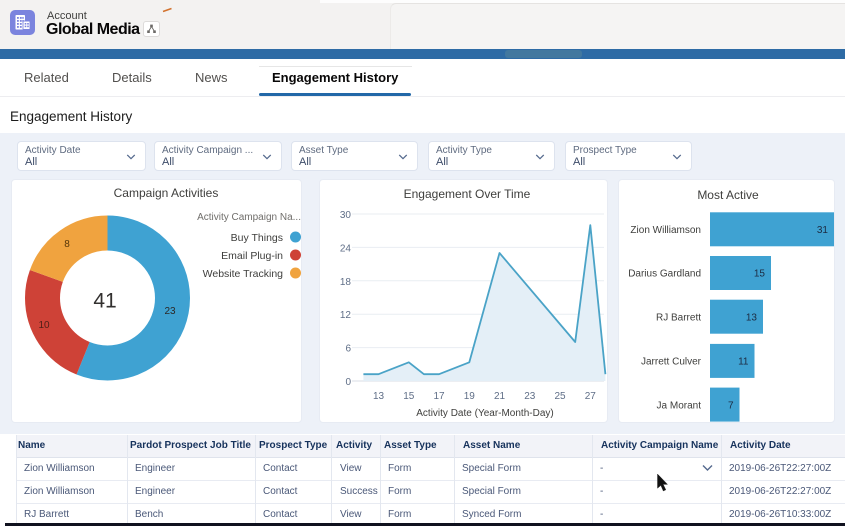 The width and height of the screenshot is (845, 526). I want to click on svg-text: Darius Gardland, so click(664, 274).